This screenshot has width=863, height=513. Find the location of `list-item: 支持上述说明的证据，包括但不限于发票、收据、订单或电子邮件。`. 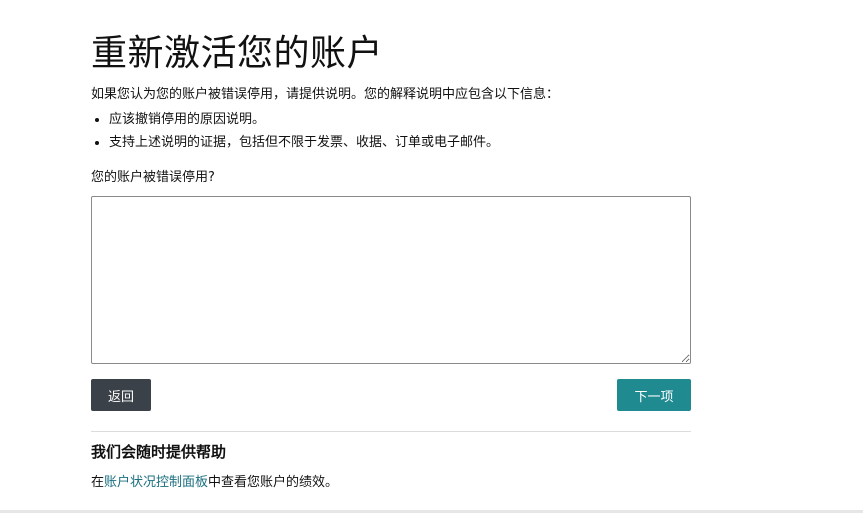

list-item: 支持上述说明的证据，包括但不限于发票、收据、订单或电子邮件。 is located at coordinates (400, 142).